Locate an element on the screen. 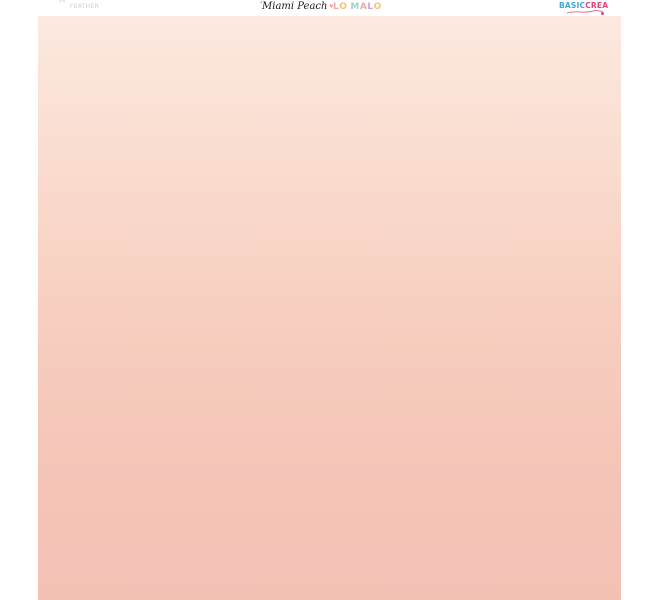  feather-logo: FEATHER is located at coordinates (76, 5).